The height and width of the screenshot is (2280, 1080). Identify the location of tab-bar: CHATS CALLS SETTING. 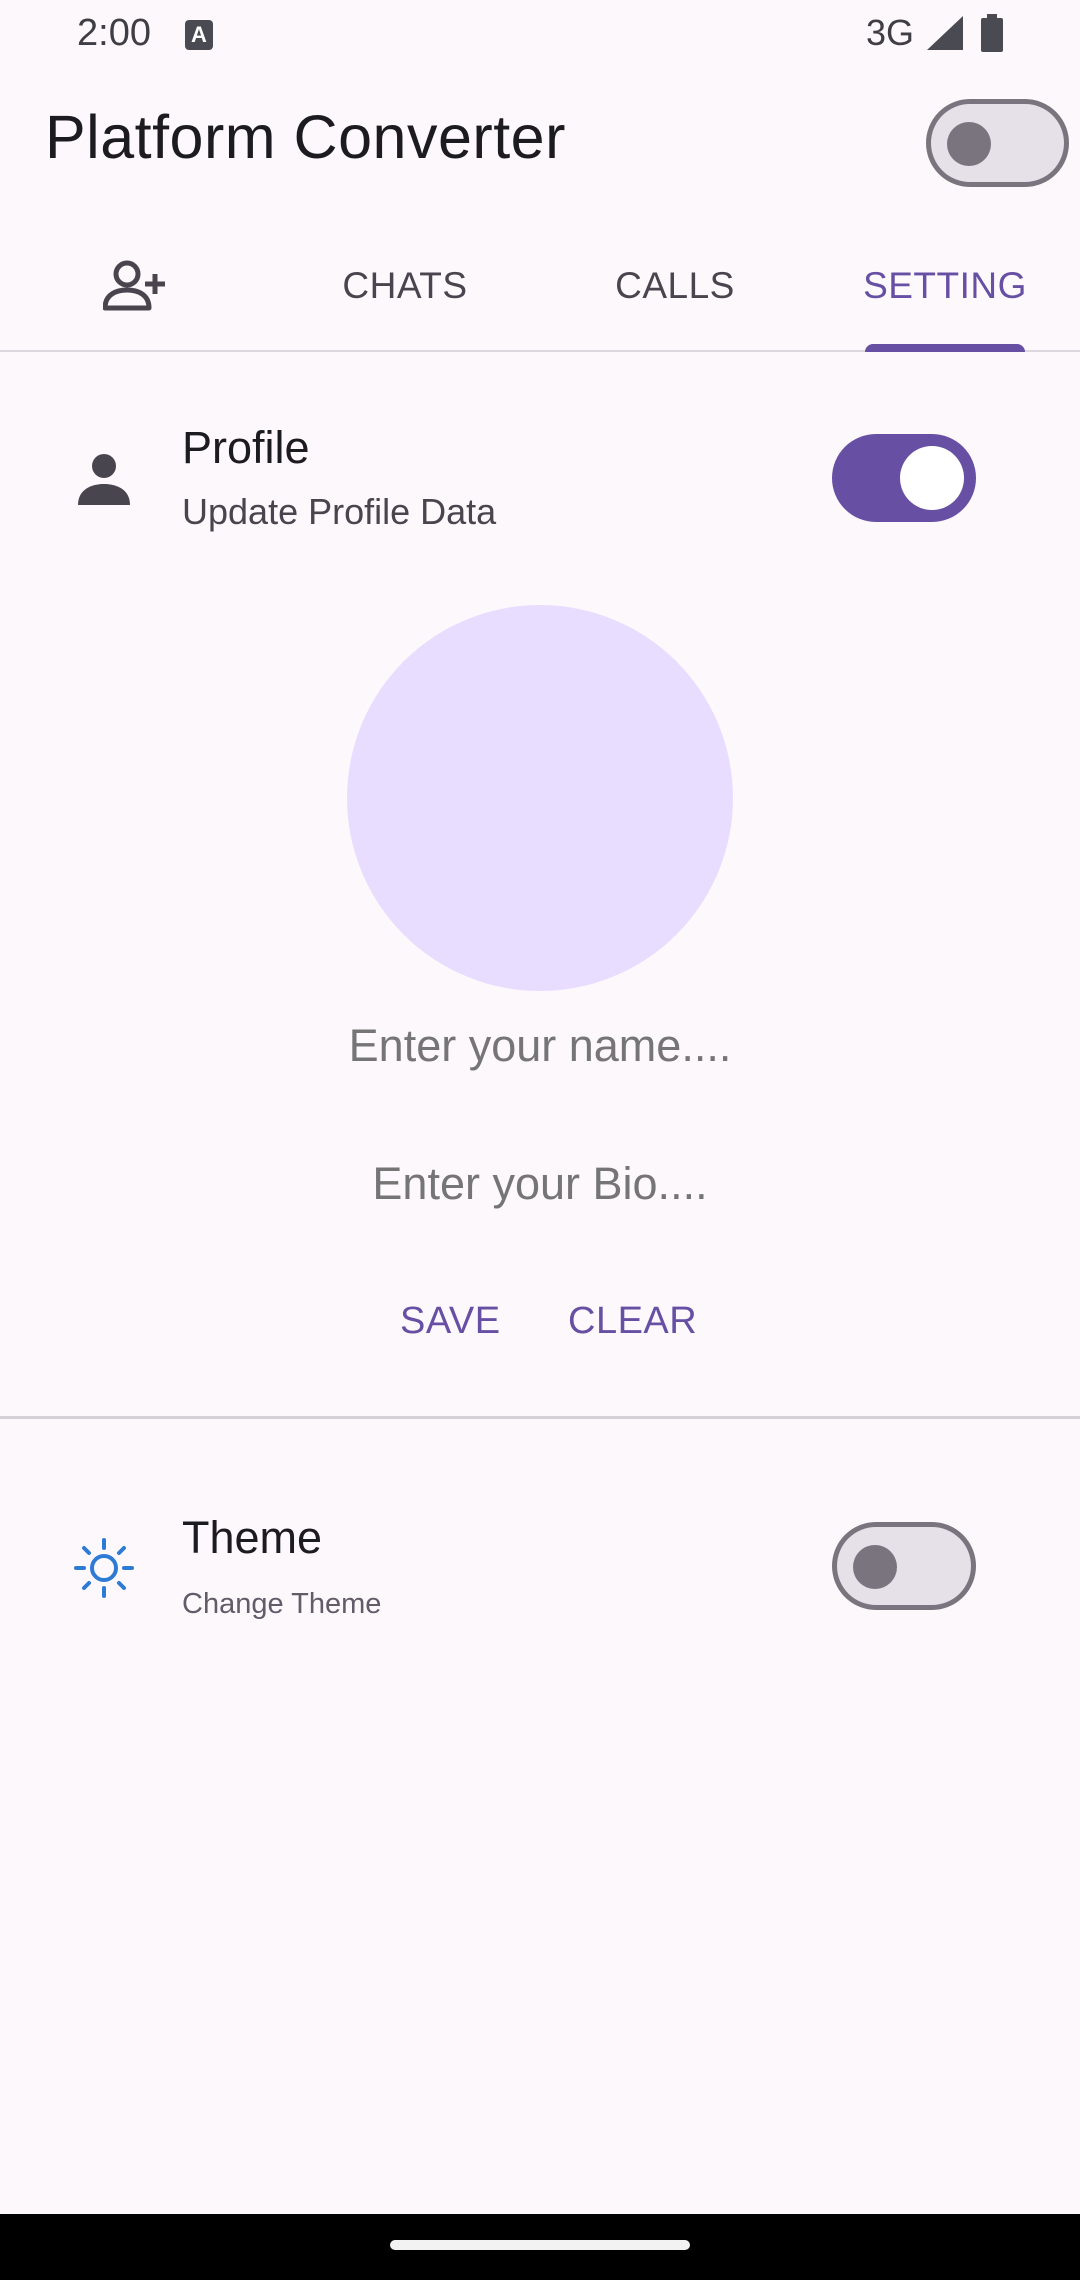
(540, 286).